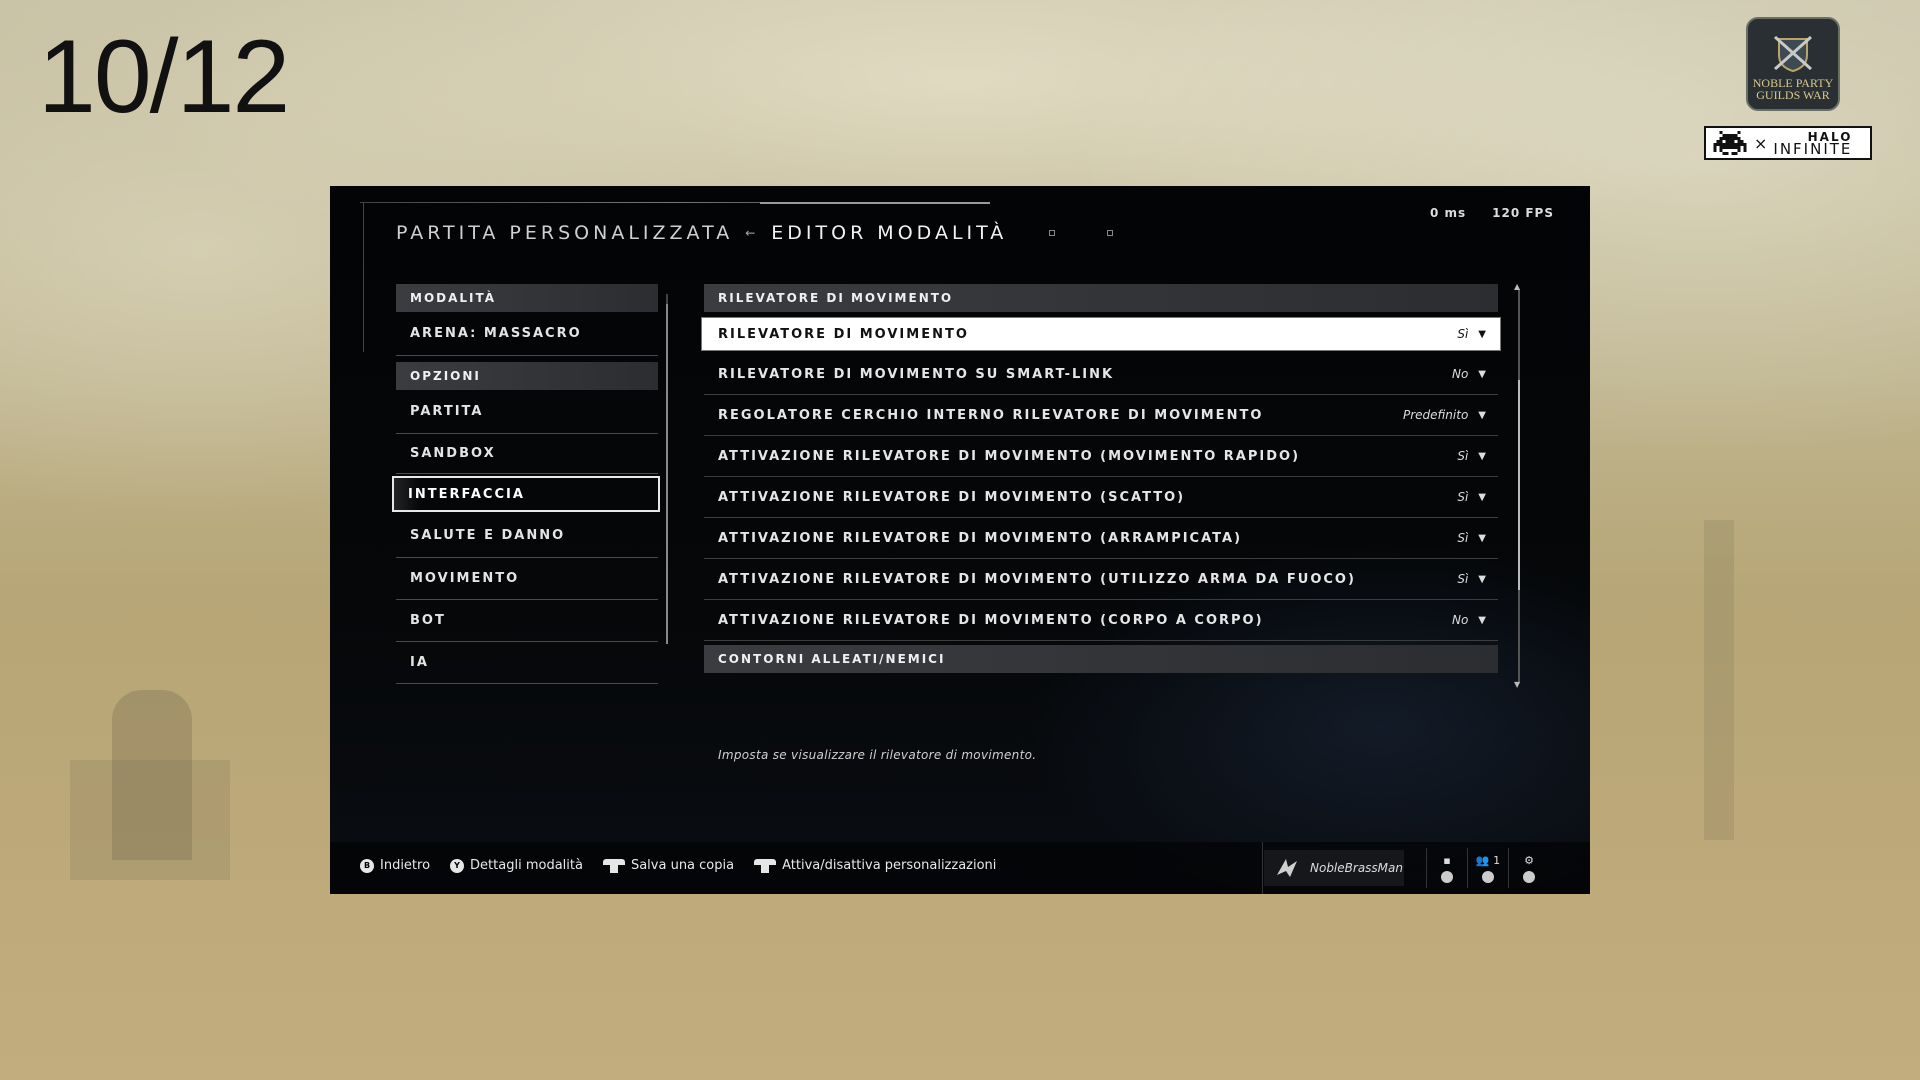  What do you see at coordinates (1287, 868) in the screenshot?
I see `player-emblem-icon` at bounding box center [1287, 868].